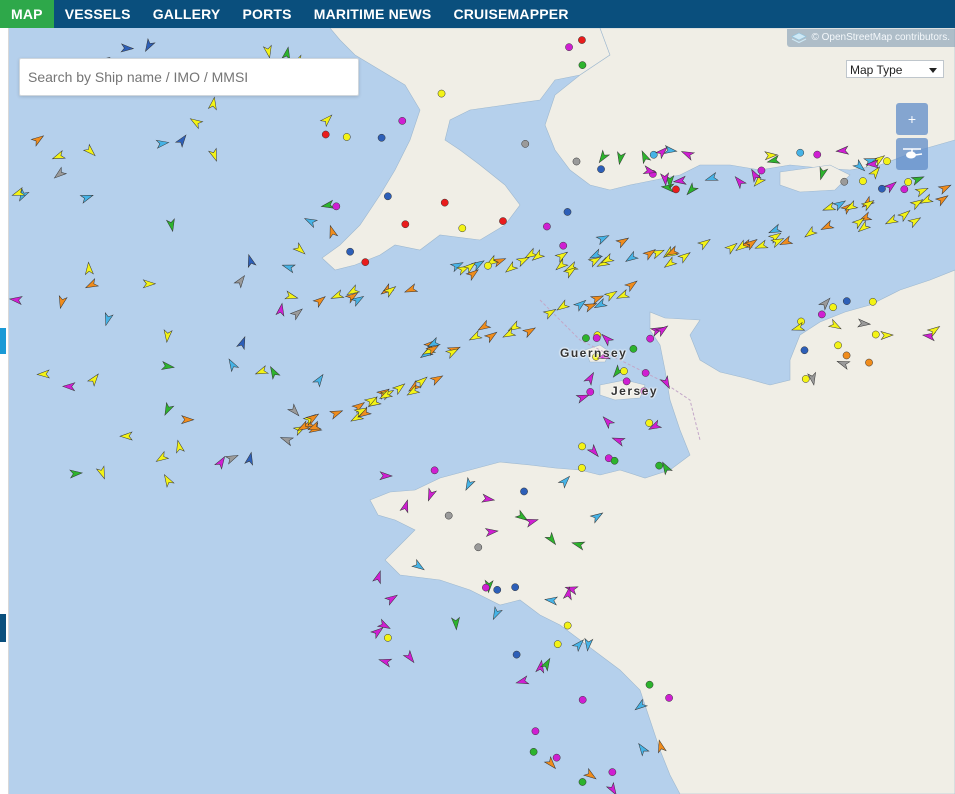  I want to click on search-box, so click(189, 77).